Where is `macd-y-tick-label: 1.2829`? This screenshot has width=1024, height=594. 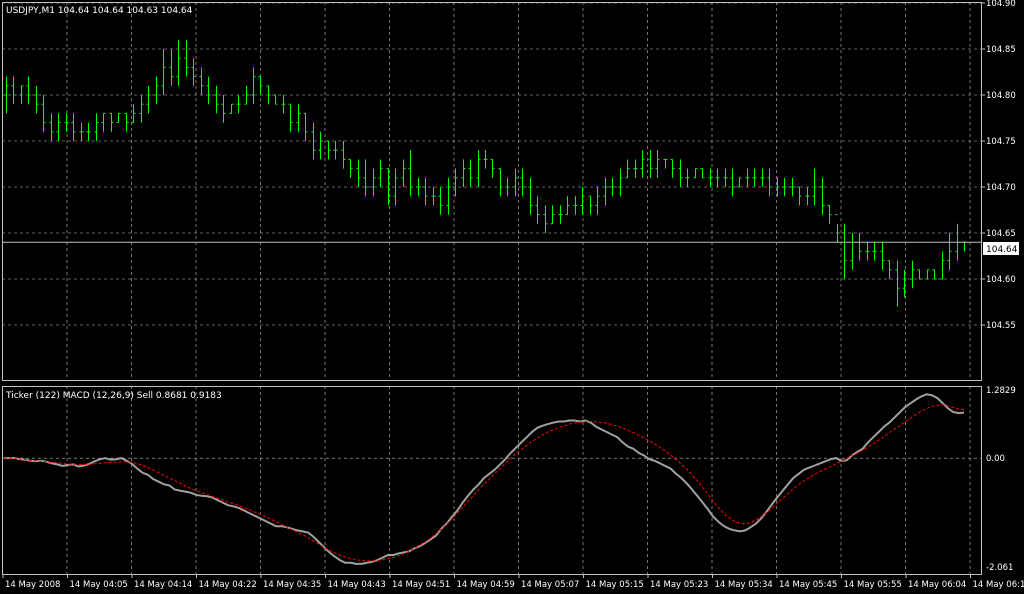
macd-y-tick-label: 1.2829 is located at coordinates (1001, 391).